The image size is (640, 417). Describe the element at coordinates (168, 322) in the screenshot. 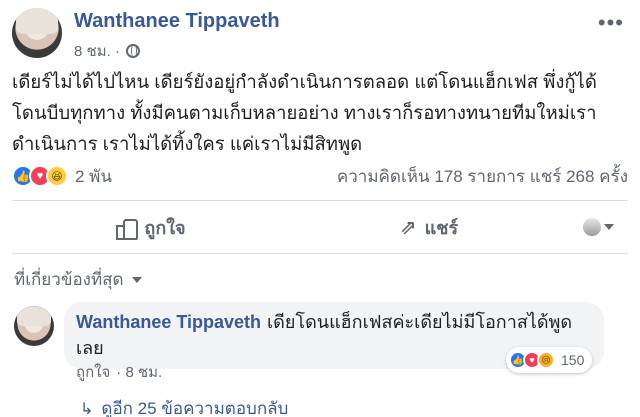

I see `comment-author-name: Wanthanee Tippaveth` at that location.